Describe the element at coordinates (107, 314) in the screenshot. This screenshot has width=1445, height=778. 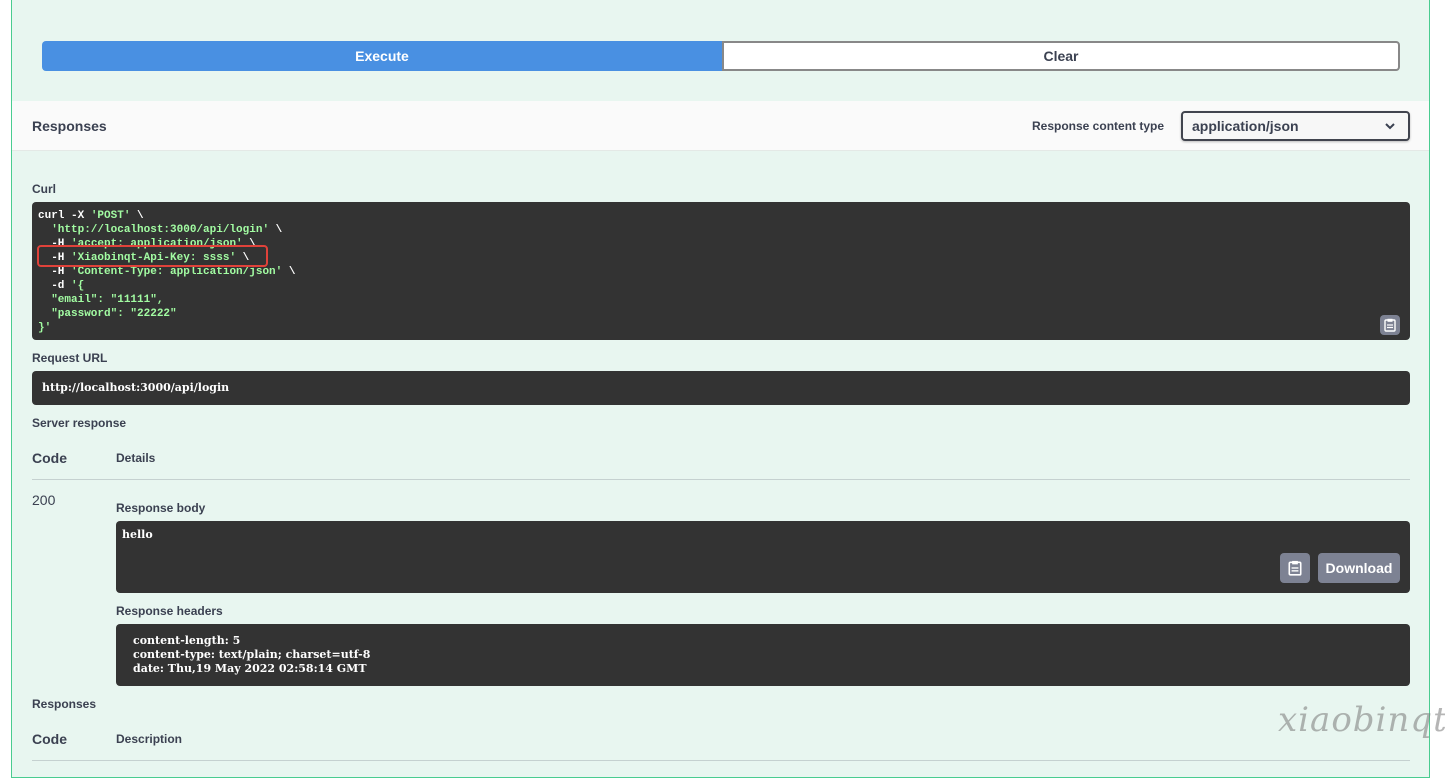
I see `curl-string: "password": "22222"` at that location.